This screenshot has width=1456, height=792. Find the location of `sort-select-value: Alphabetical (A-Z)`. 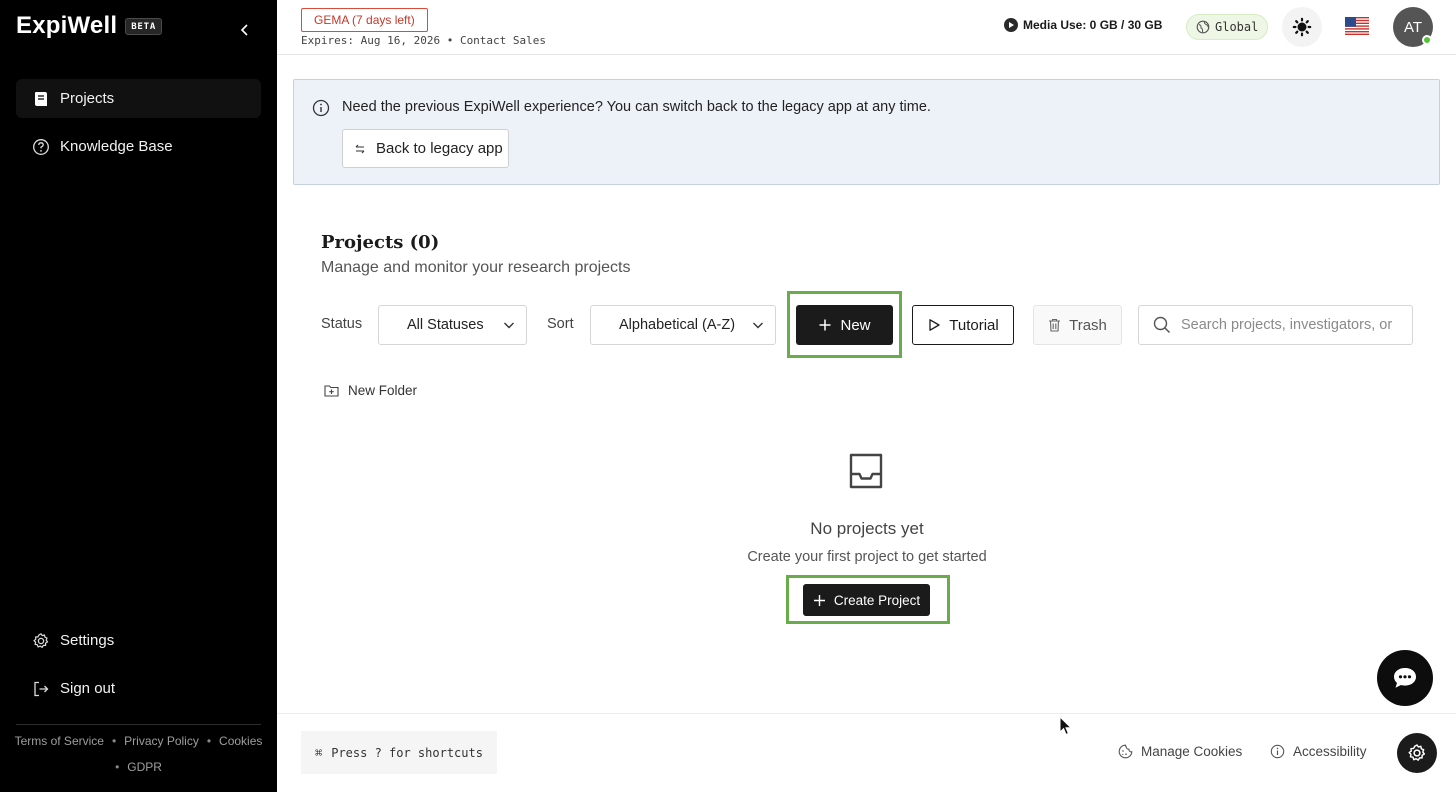

sort-select-value: Alphabetical (A-Z) is located at coordinates (677, 325).